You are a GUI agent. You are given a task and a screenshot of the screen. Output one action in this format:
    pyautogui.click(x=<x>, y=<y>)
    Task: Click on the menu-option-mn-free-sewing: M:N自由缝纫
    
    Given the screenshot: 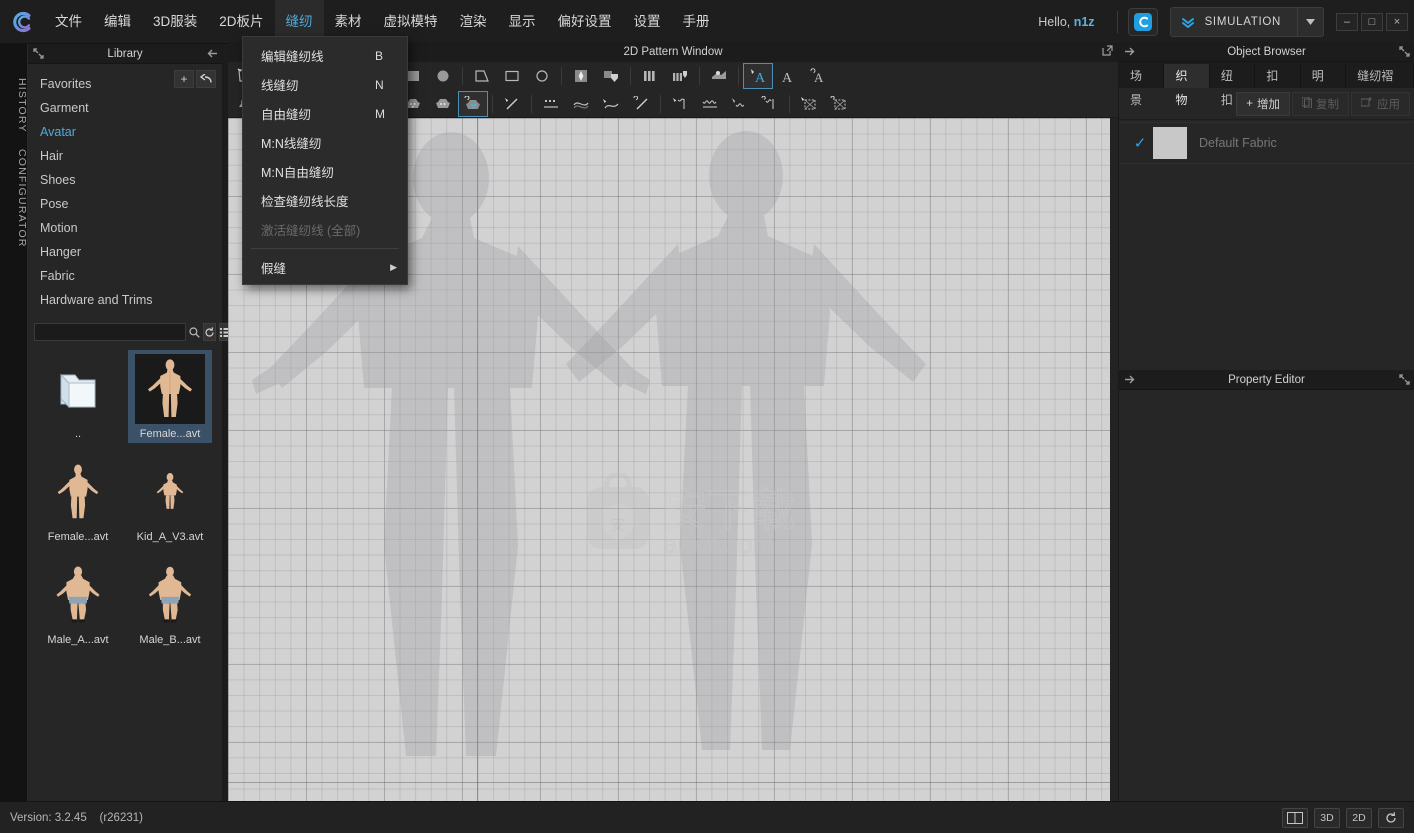 What is the action you would take?
    pyautogui.click(x=325, y=171)
    